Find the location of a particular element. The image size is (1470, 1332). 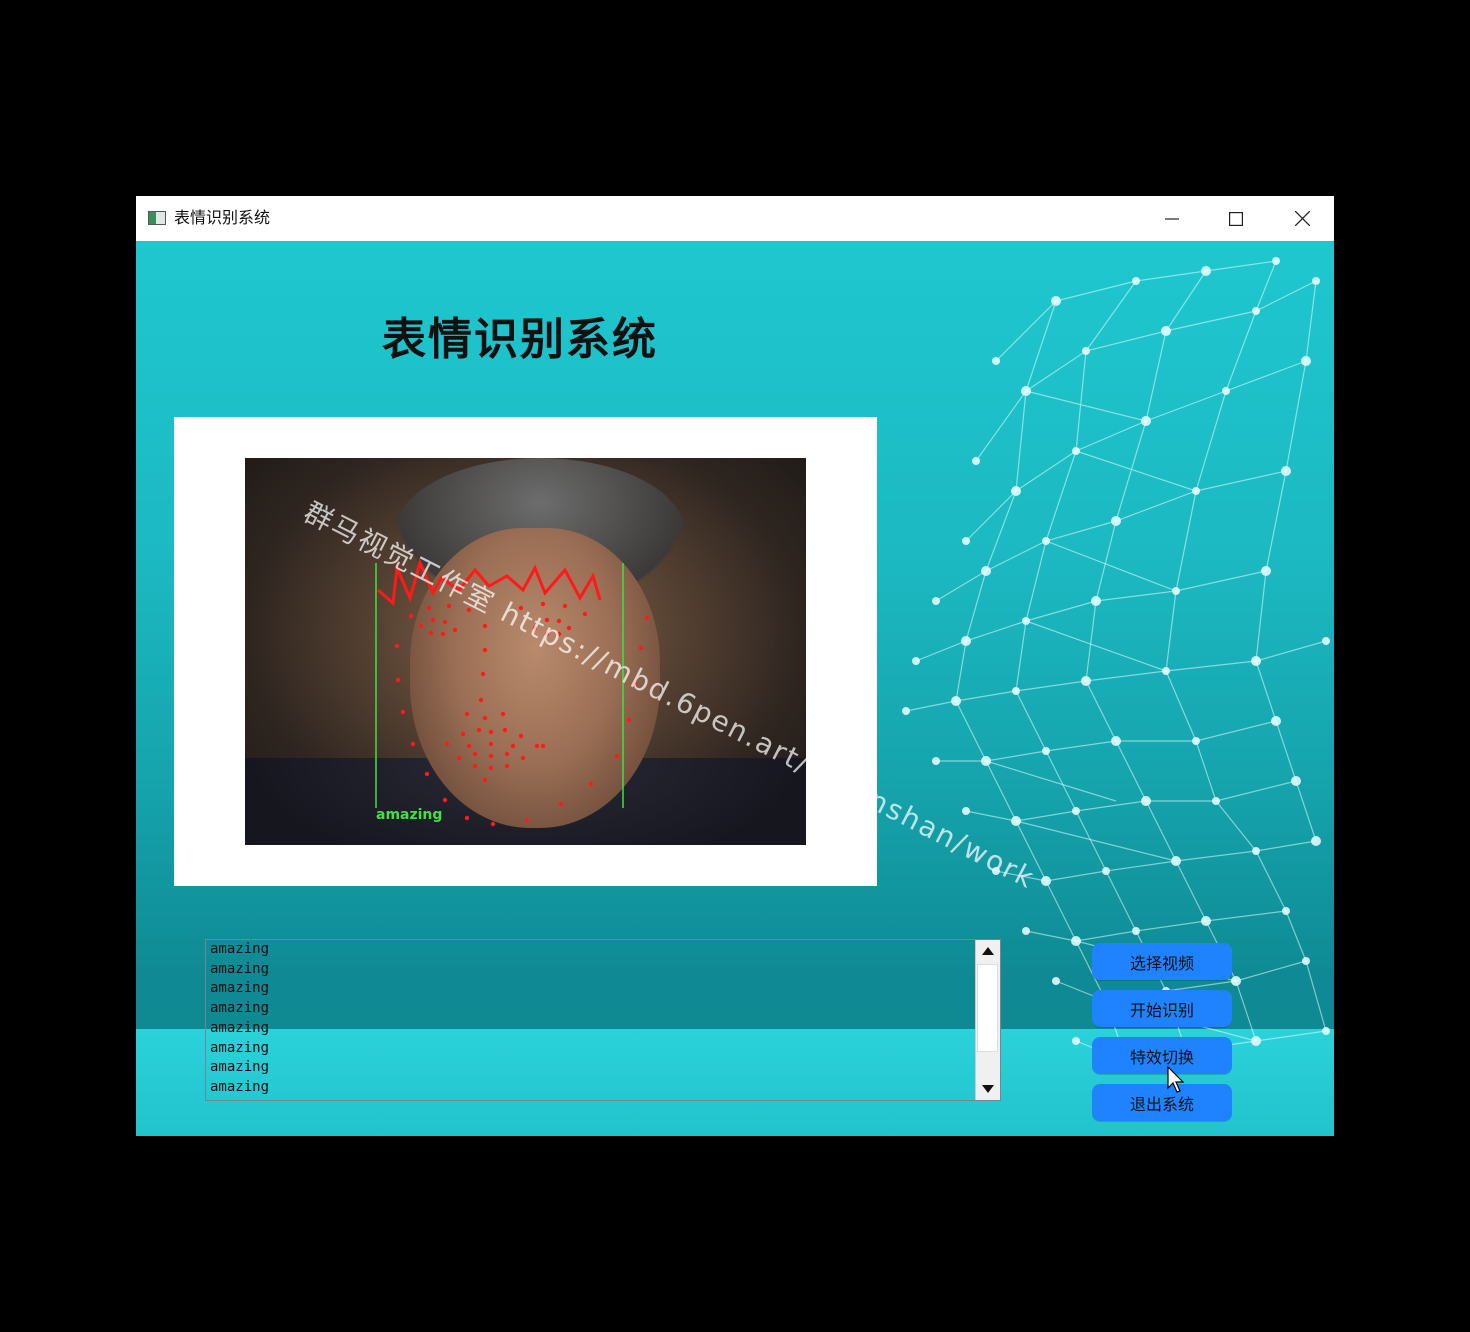

close-icon is located at coordinates (1302, 218).